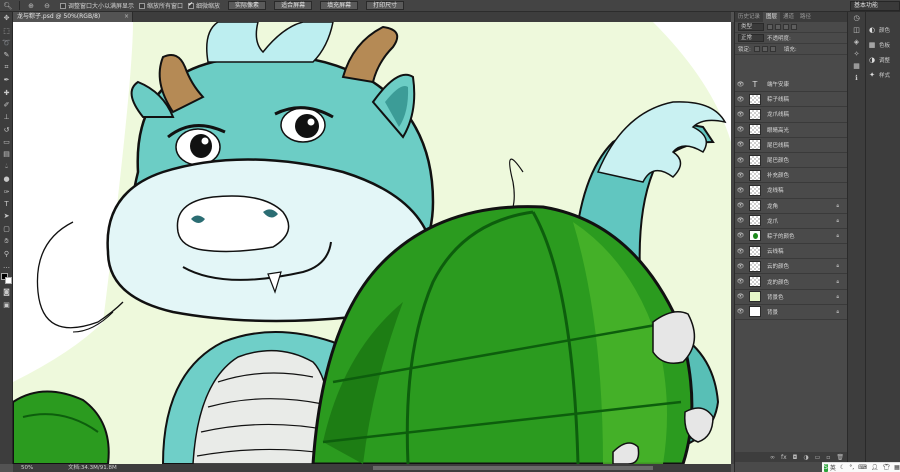 This screenshot has height=472, width=900. Describe the element at coordinates (6, 92) in the screenshot. I see `healing-tool-icon: ✚` at that location.